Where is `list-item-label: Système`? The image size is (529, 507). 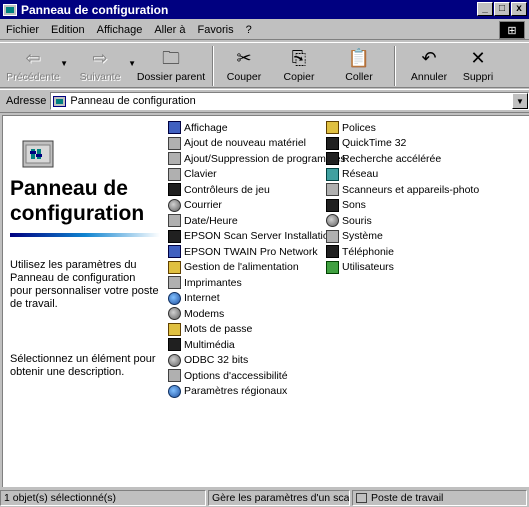 list-item-label: Système is located at coordinates (362, 236).